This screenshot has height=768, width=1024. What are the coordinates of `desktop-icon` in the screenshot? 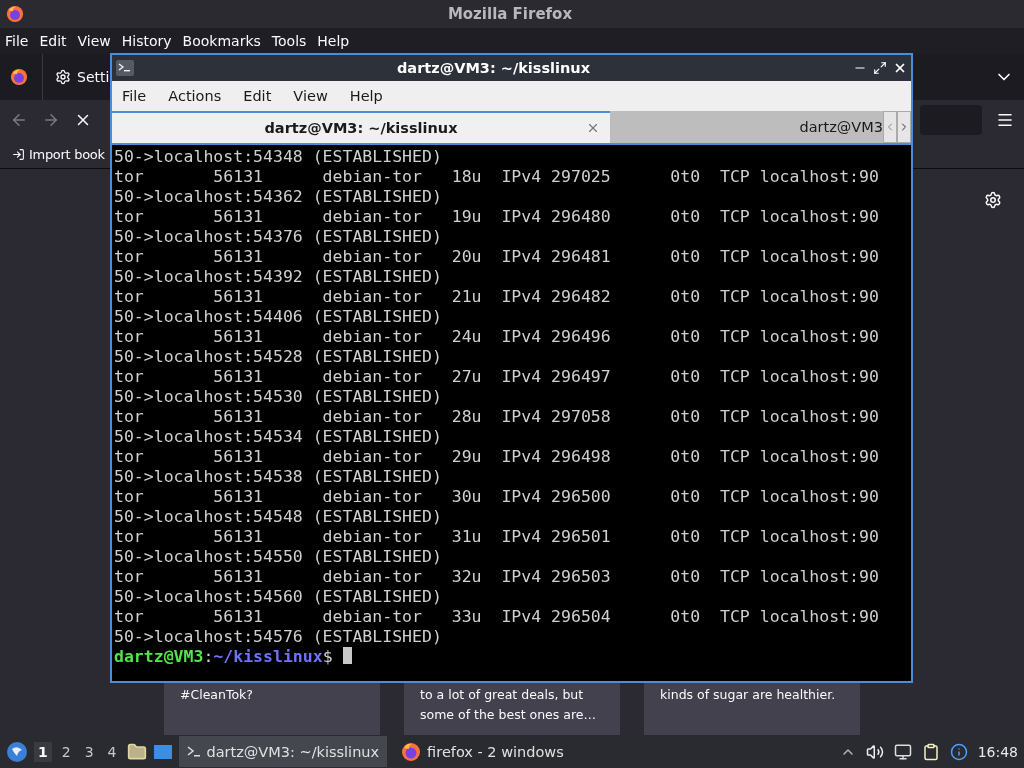 It's located at (162, 751).